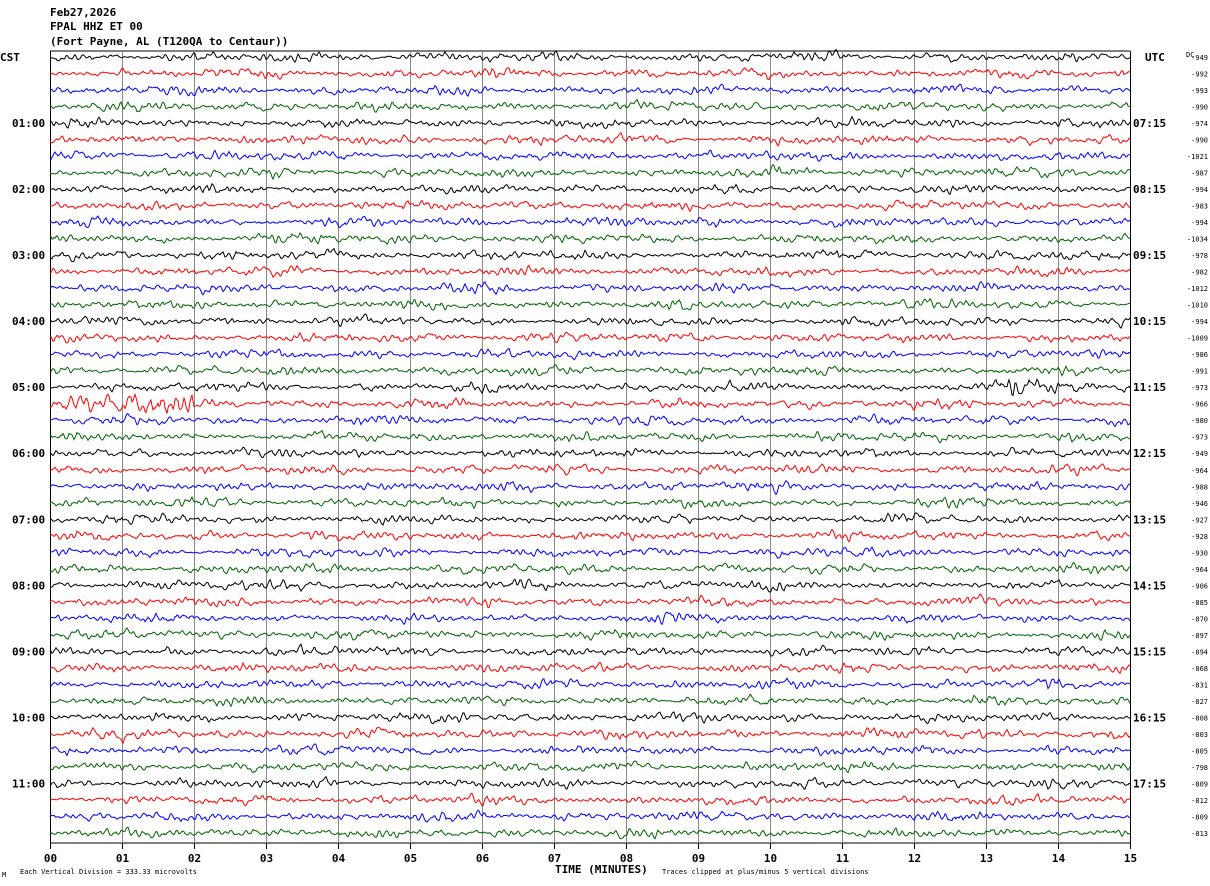  I want to click on dc-offset-label: -964, so click(1199, 471).